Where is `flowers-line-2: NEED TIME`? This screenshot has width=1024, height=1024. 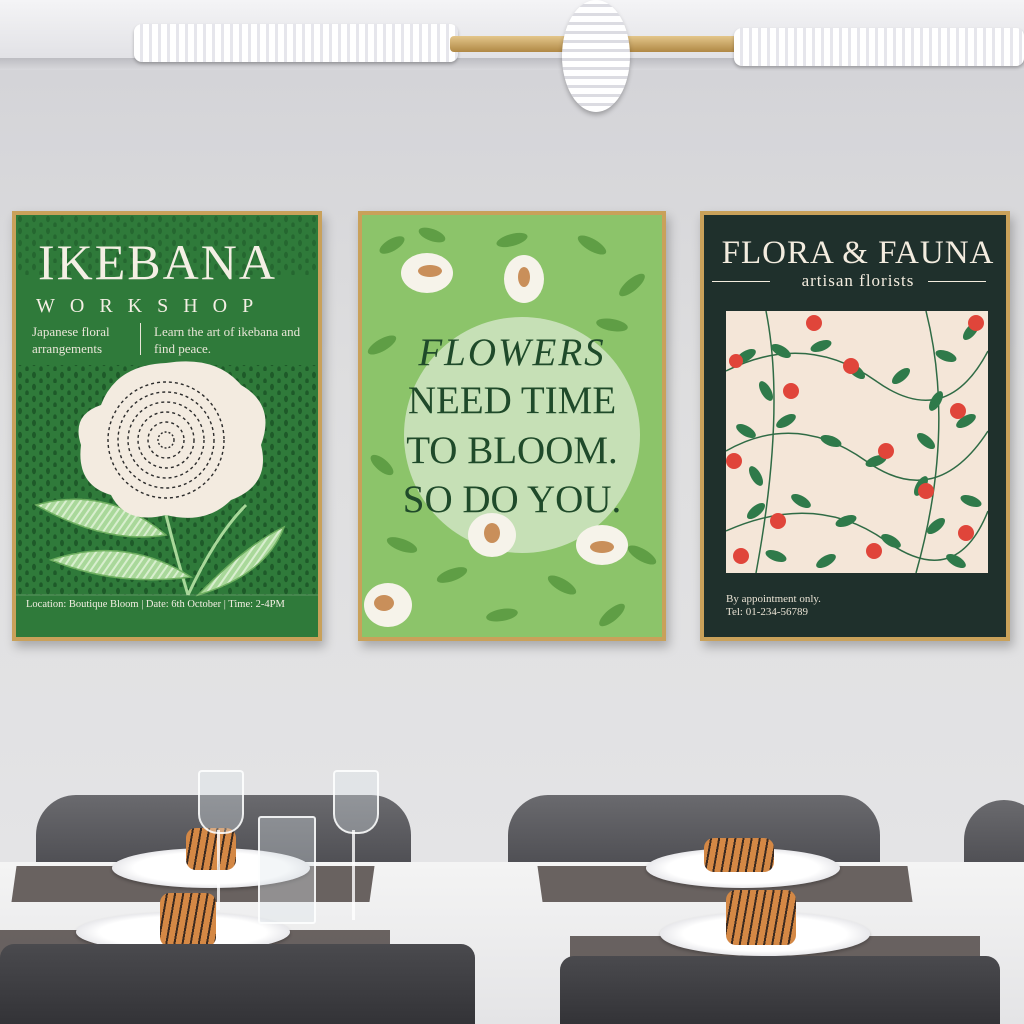 flowers-line-2: NEED TIME is located at coordinates (512, 400).